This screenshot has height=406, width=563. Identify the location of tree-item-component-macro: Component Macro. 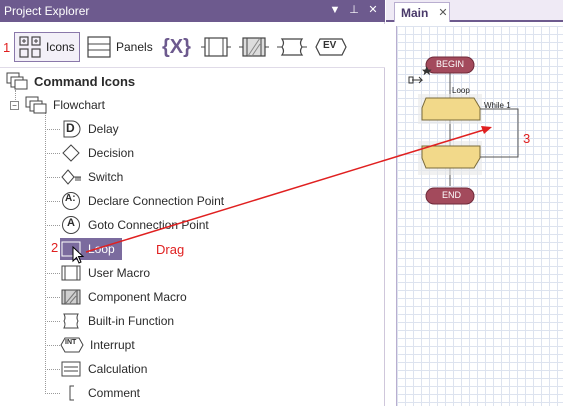
(123, 297).